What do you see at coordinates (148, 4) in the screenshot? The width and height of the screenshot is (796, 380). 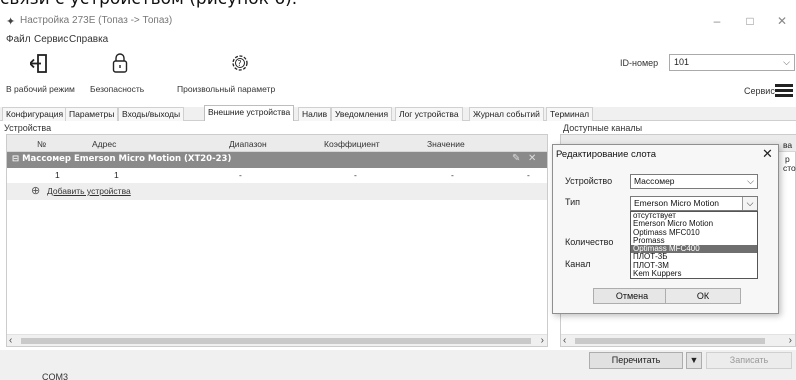 I see `caption-text: связи с устройством (рисунок 6).` at bounding box center [148, 4].